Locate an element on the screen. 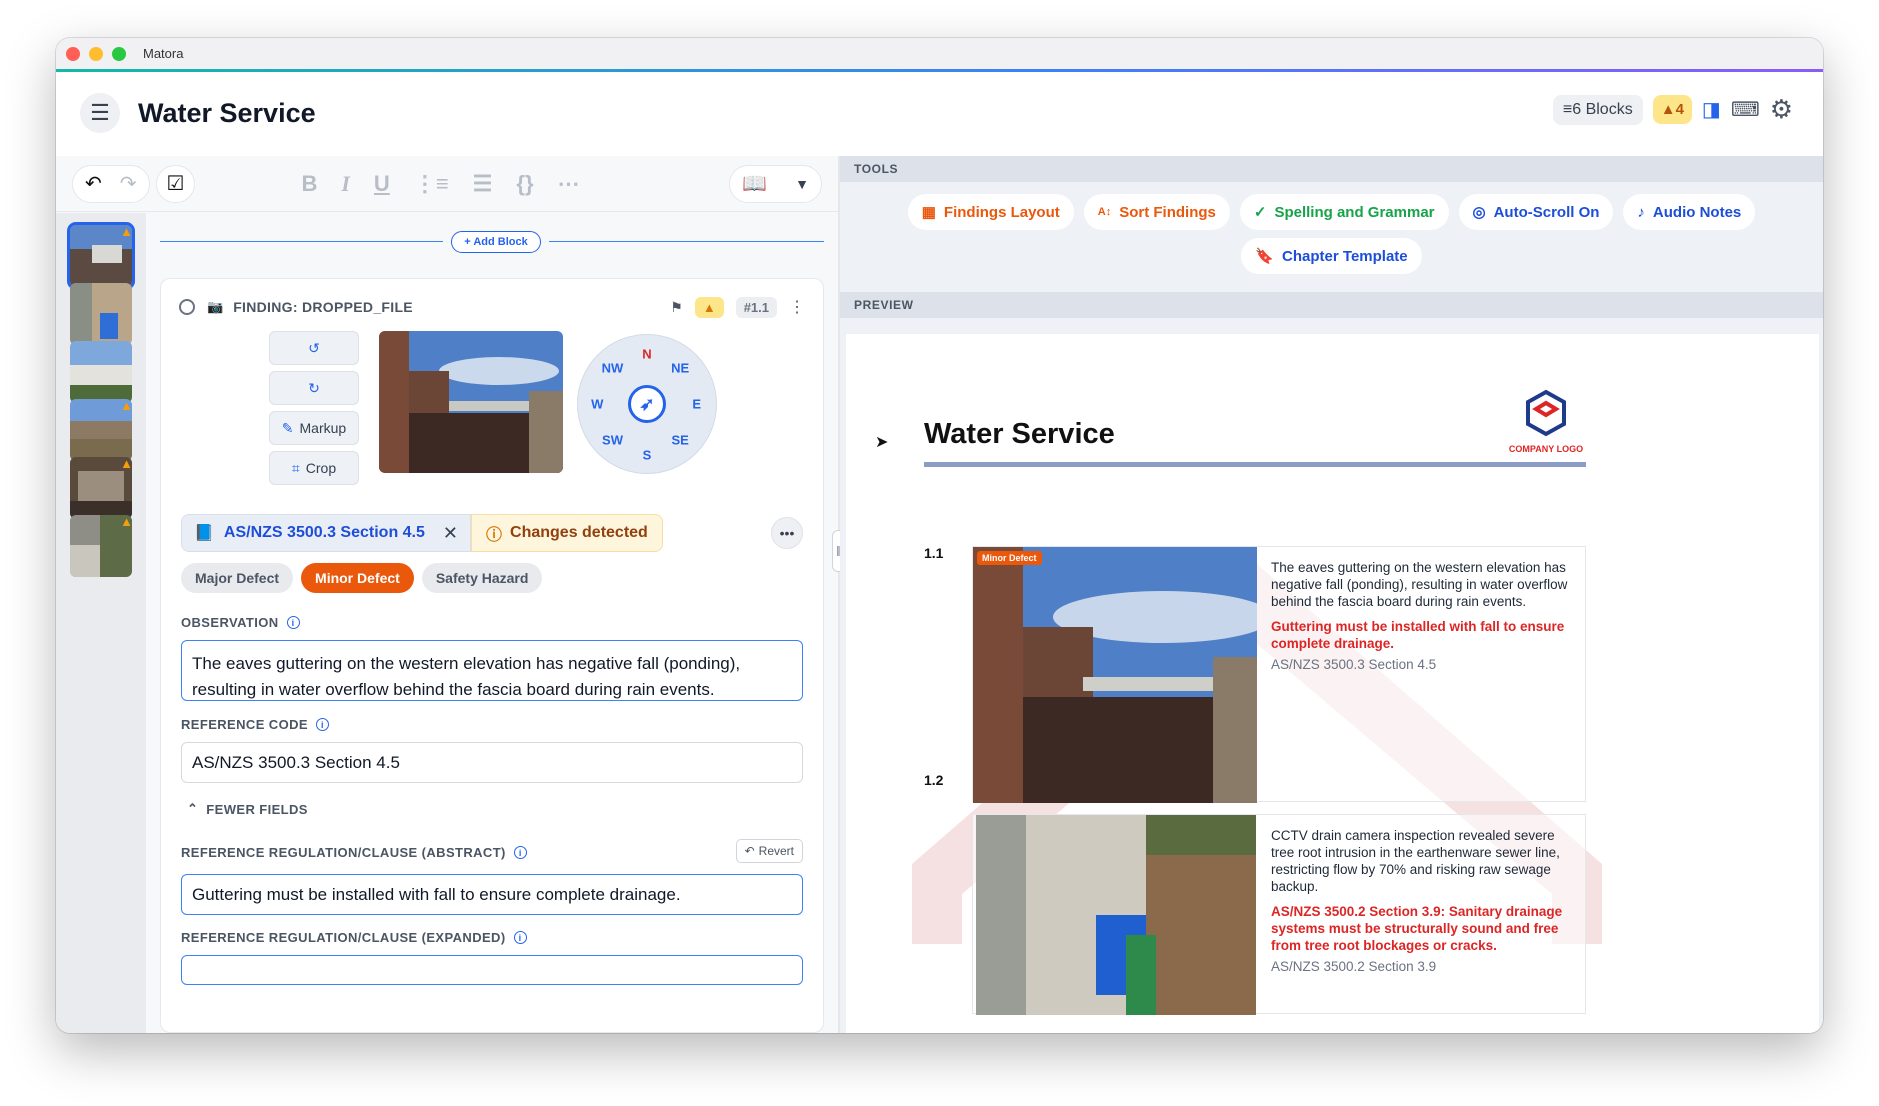 Image resolution: width=1879 pixels, height=1106 pixels. kebab-menu-icon: ⋮ is located at coordinates (797, 307).